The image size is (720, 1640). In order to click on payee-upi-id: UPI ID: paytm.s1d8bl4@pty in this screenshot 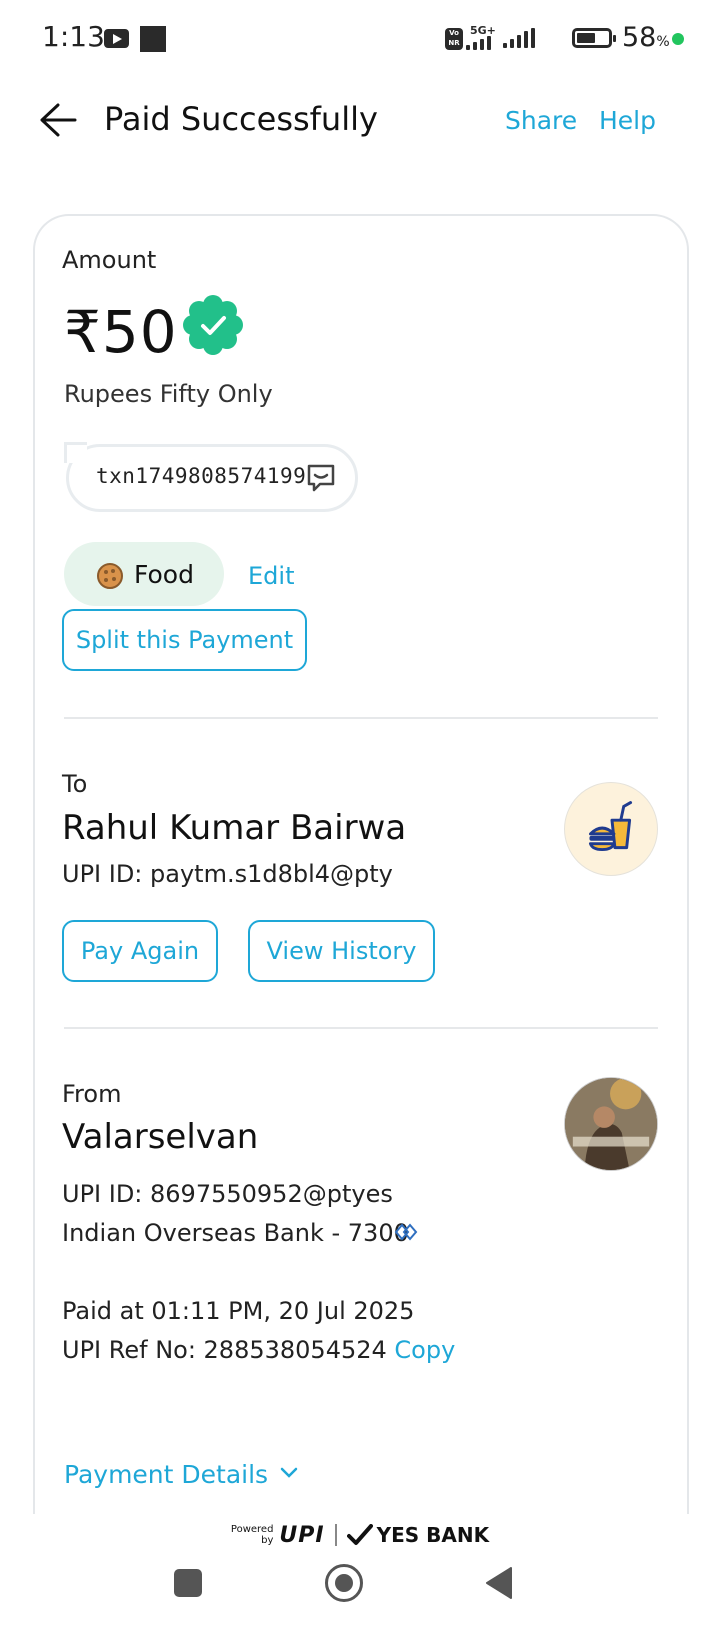, I will do `click(227, 874)`.